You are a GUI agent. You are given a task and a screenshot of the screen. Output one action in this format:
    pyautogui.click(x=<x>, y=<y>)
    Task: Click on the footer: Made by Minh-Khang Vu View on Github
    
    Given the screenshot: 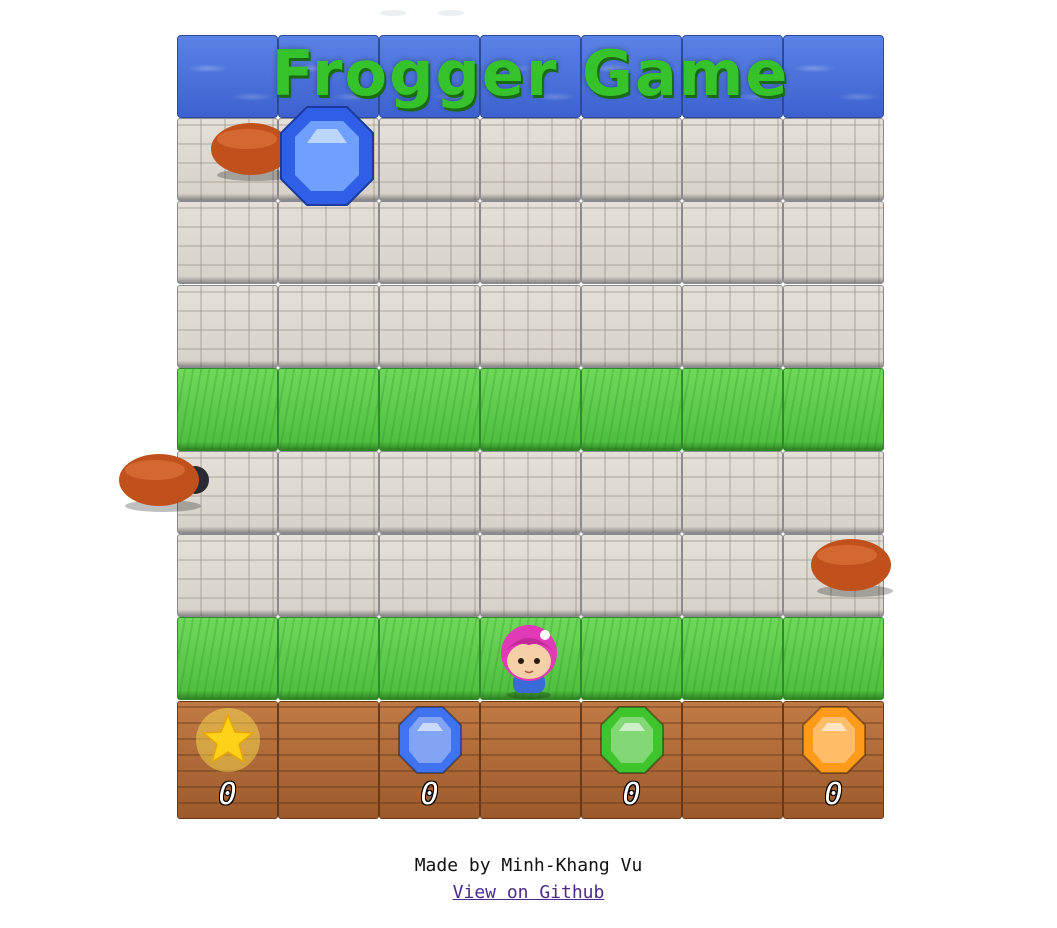 What is the action you would take?
    pyautogui.click(x=528, y=877)
    